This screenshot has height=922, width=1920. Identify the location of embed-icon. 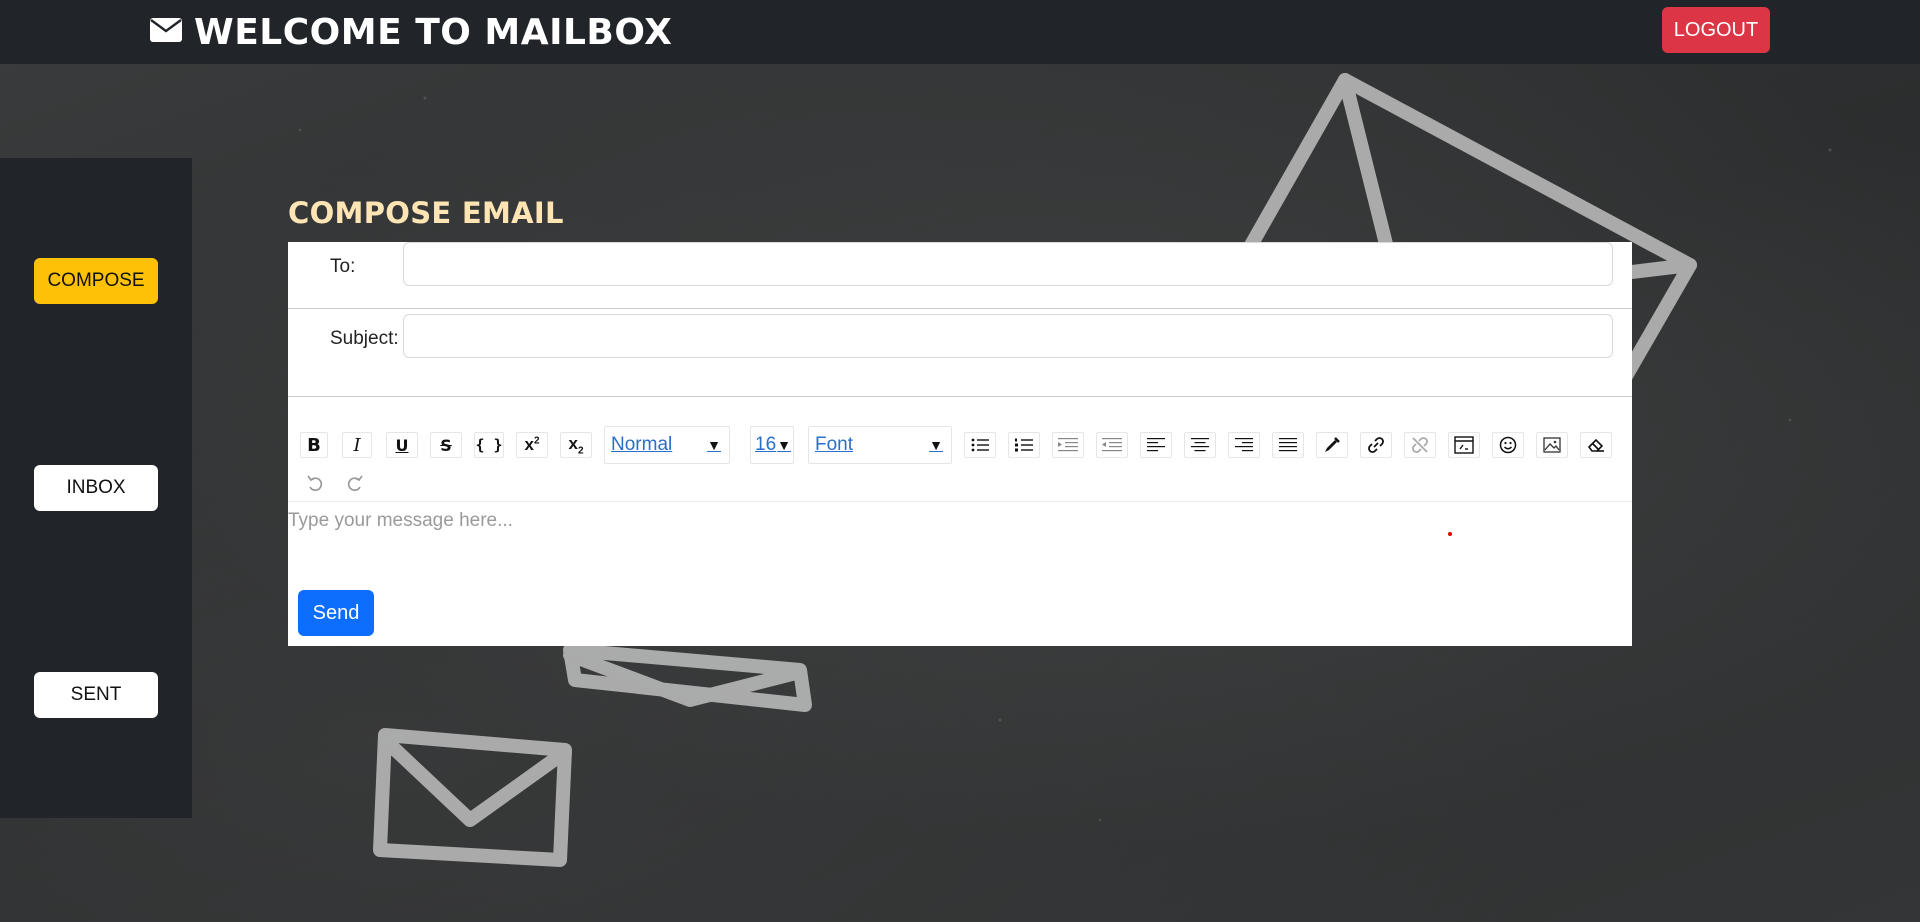
(1464, 445).